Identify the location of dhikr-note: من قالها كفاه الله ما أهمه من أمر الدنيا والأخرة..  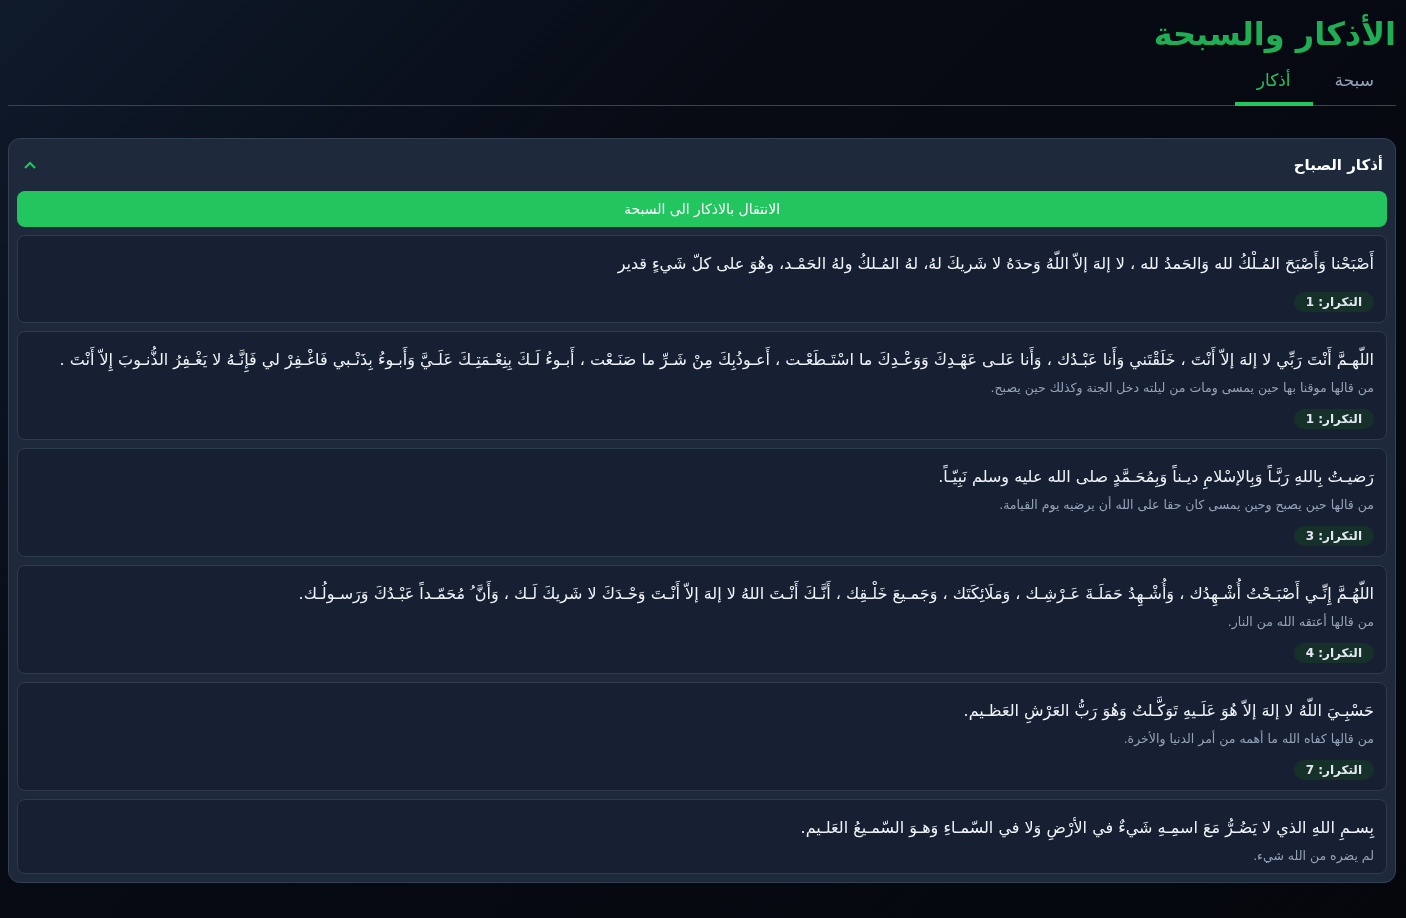
(1248, 738).